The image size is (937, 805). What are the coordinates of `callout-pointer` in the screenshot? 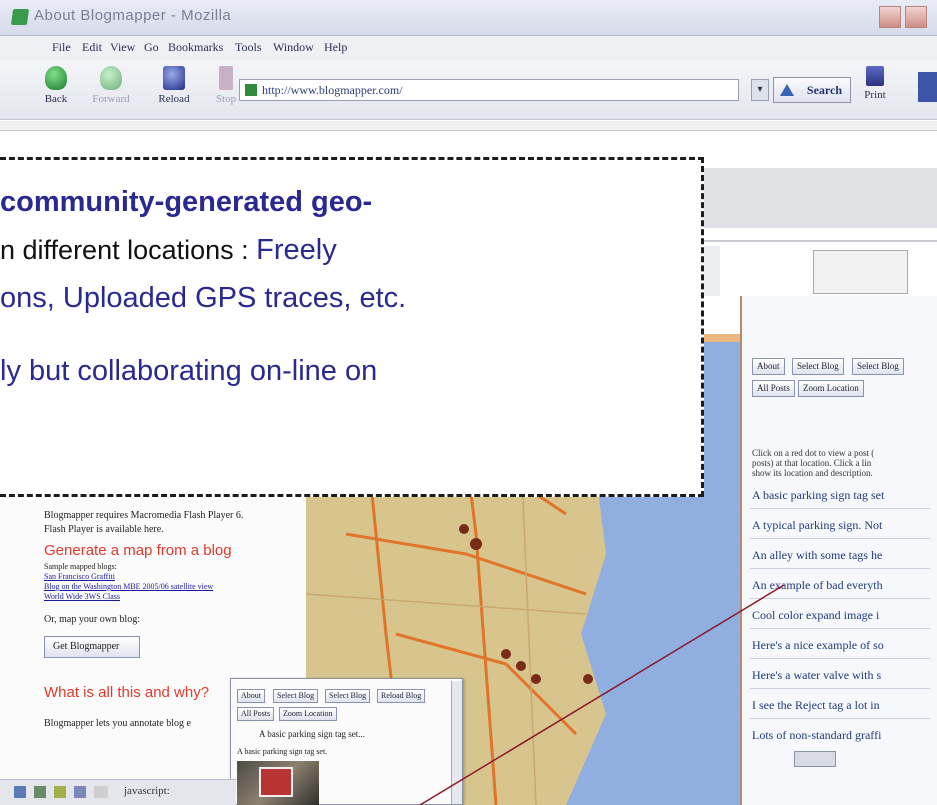 It's located at (602, 694).